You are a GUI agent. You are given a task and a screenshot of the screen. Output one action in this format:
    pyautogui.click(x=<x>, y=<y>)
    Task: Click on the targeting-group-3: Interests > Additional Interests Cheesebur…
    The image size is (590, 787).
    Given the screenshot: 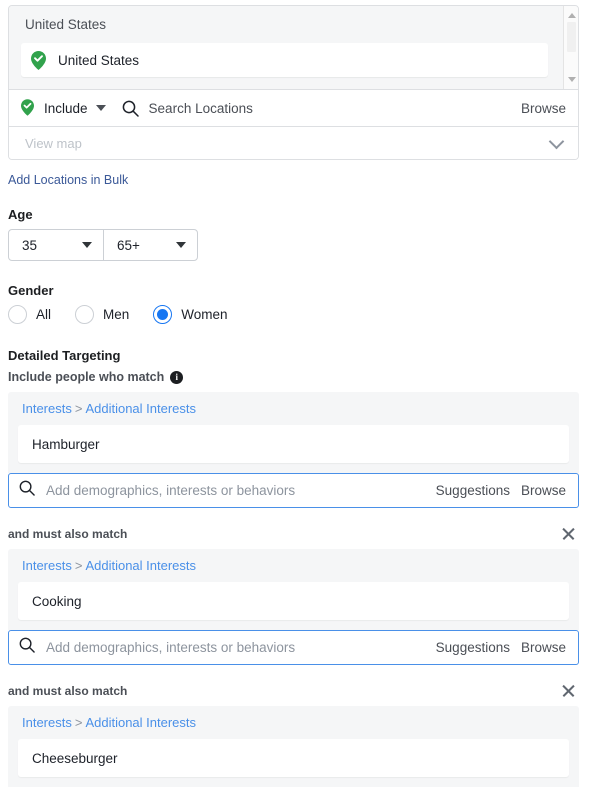 What is the action you would take?
    pyautogui.click(x=293, y=746)
    